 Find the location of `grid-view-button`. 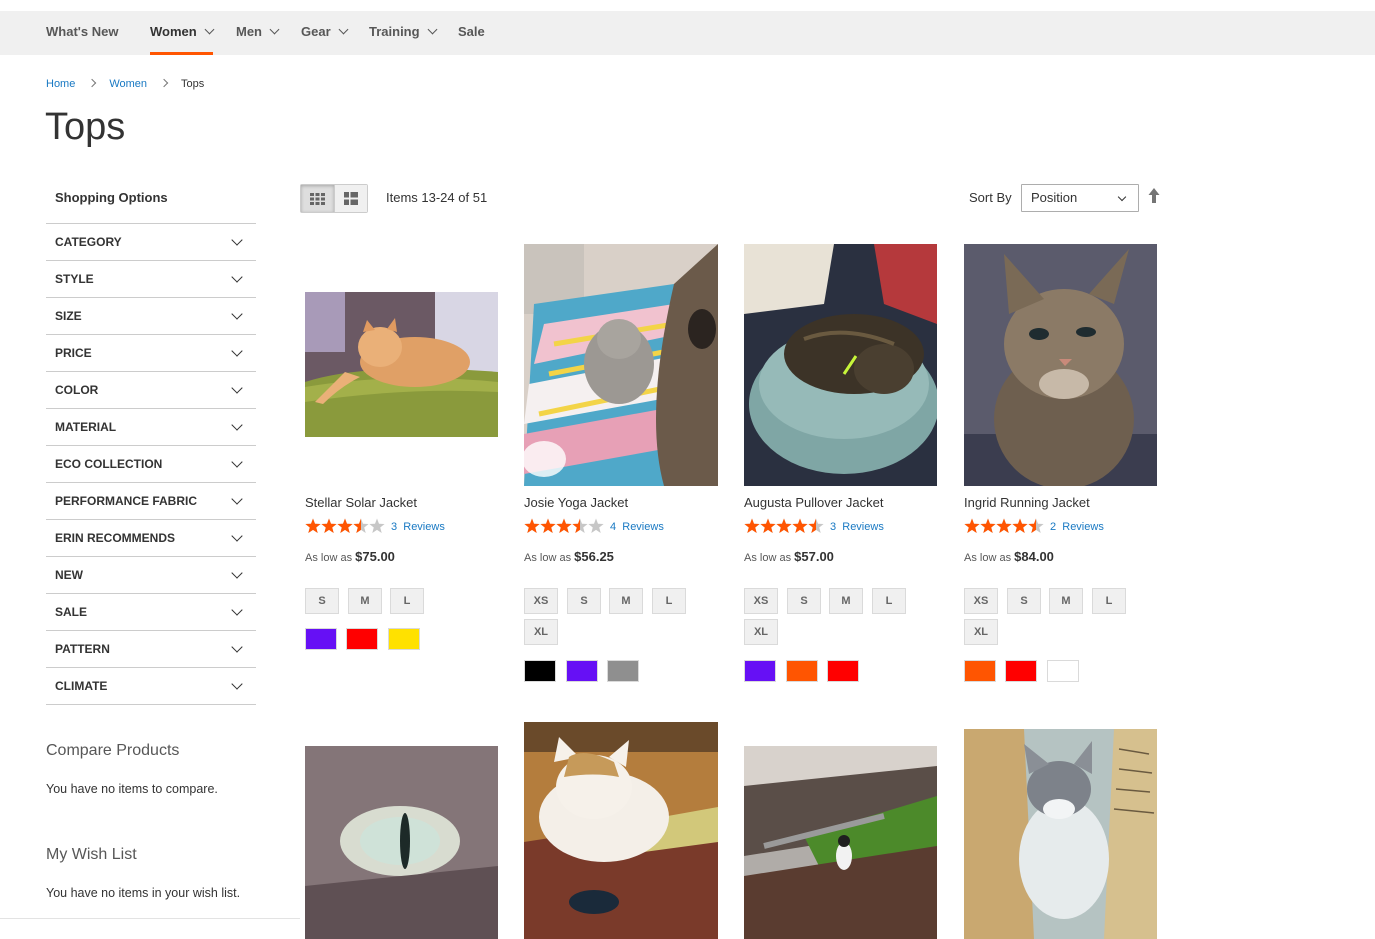

grid-view-button is located at coordinates (317, 198).